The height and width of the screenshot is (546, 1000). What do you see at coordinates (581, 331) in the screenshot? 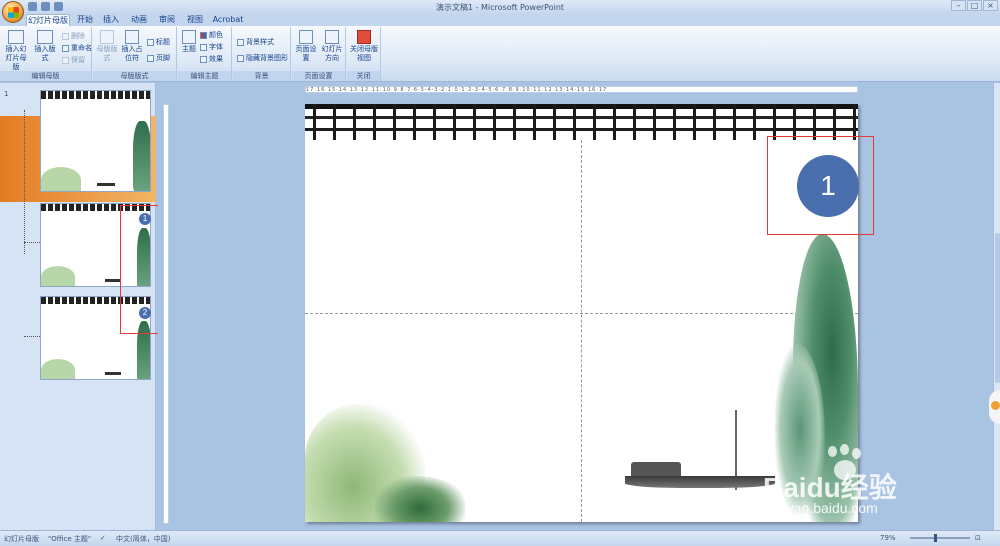
I see `vertical-guide` at bounding box center [581, 331].